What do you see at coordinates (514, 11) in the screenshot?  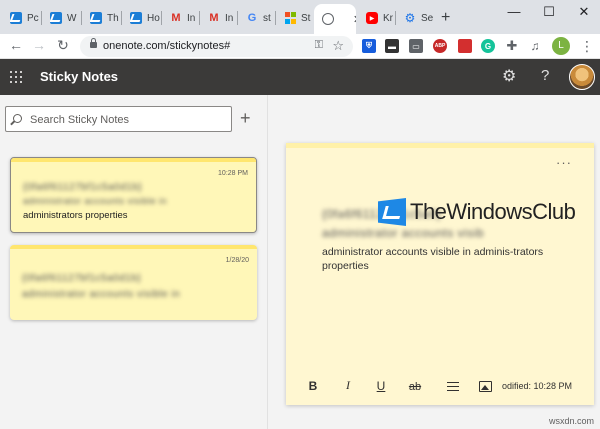 I see `minimize-button: —` at bounding box center [514, 11].